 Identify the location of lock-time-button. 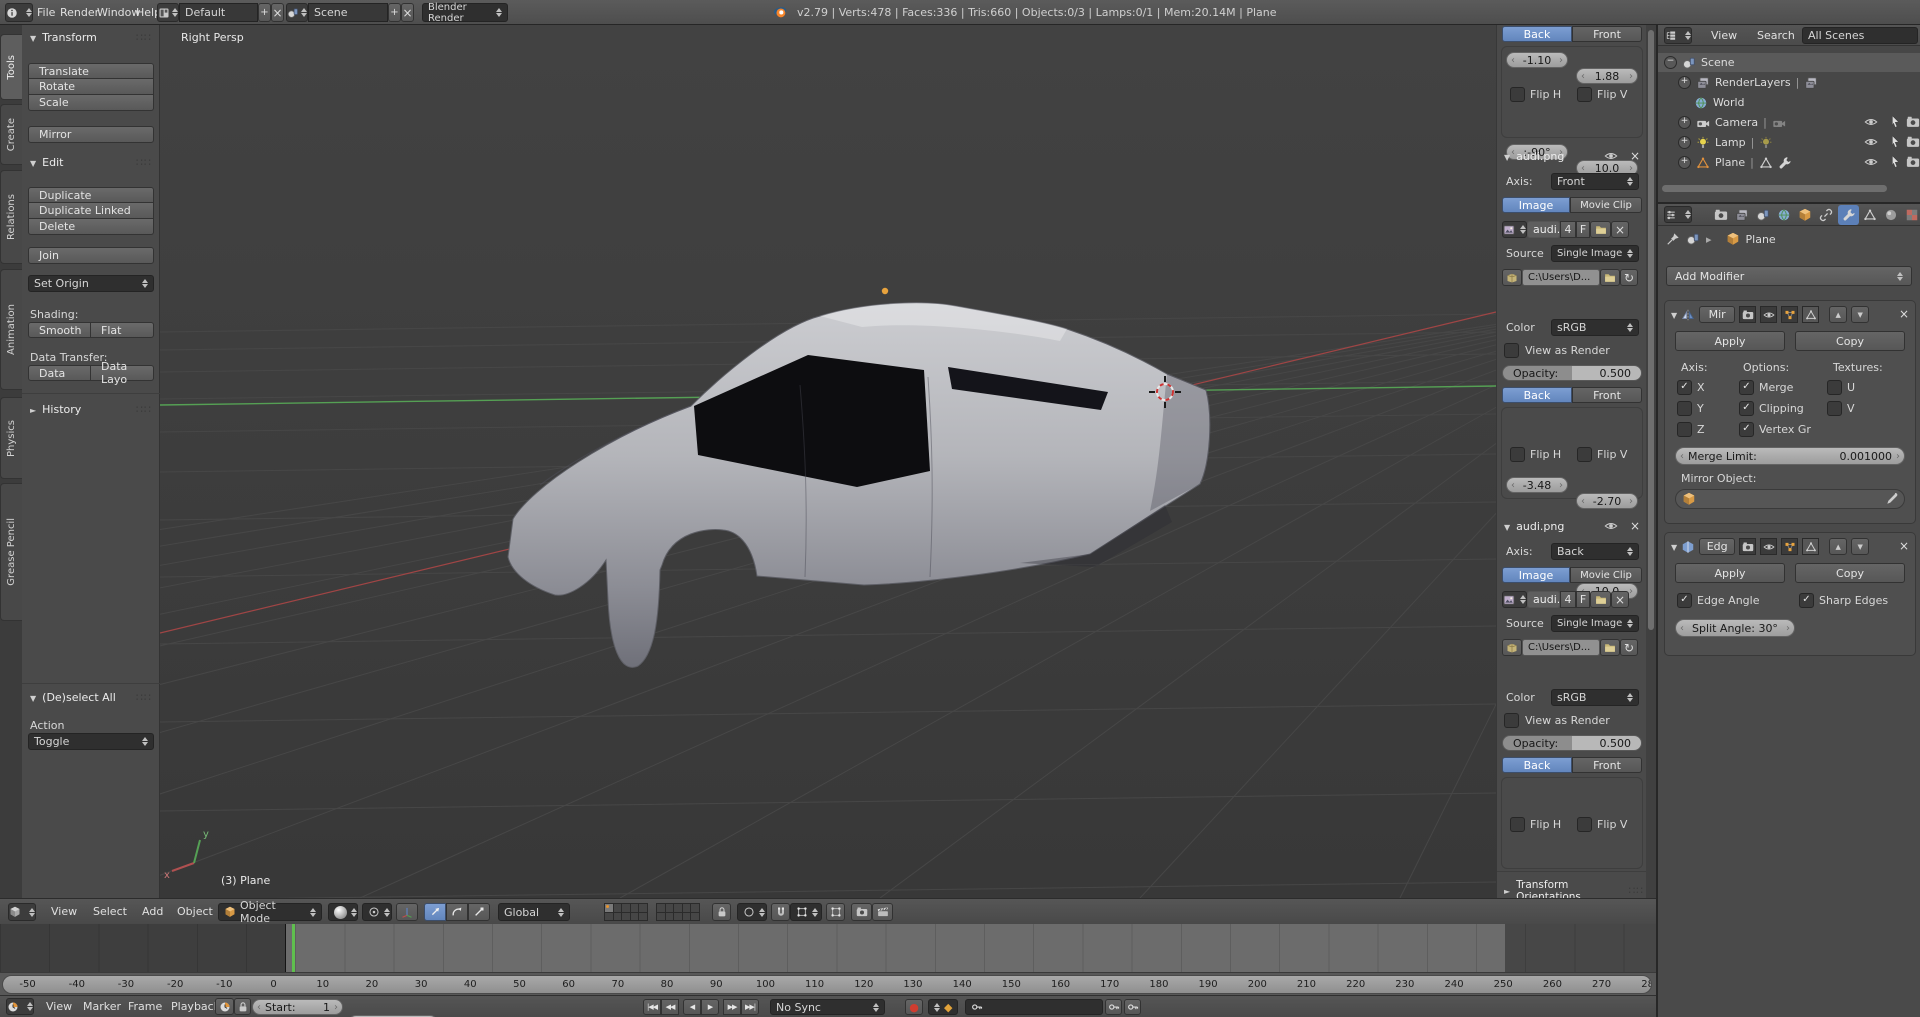
(242, 1006).